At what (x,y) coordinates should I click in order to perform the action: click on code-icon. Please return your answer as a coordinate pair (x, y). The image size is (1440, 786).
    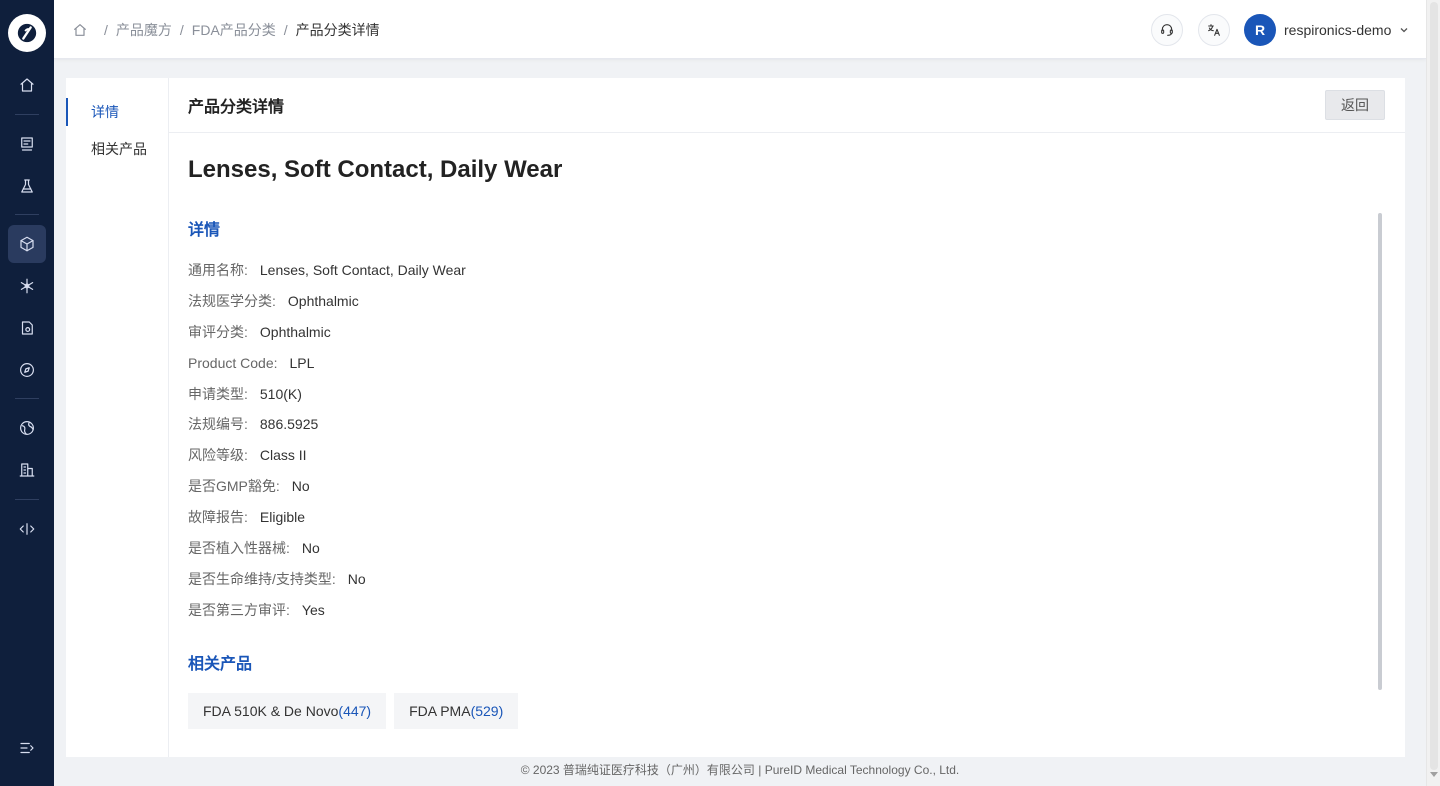
    Looking at the image, I should click on (27, 529).